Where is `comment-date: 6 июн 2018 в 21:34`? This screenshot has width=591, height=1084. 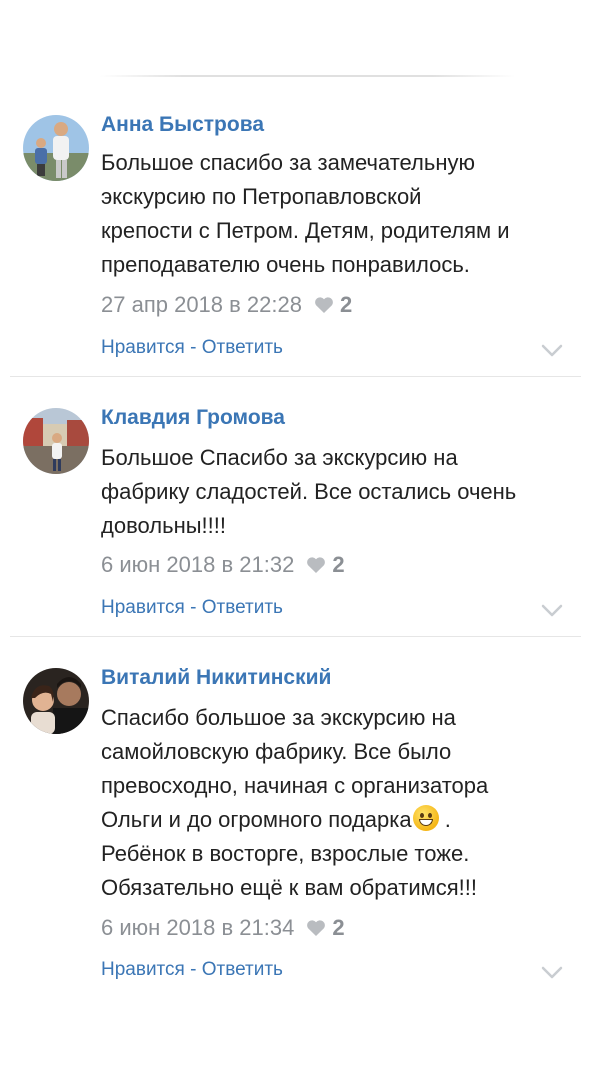 comment-date: 6 июн 2018 в 21:34 is located at coordinates (197, 928).